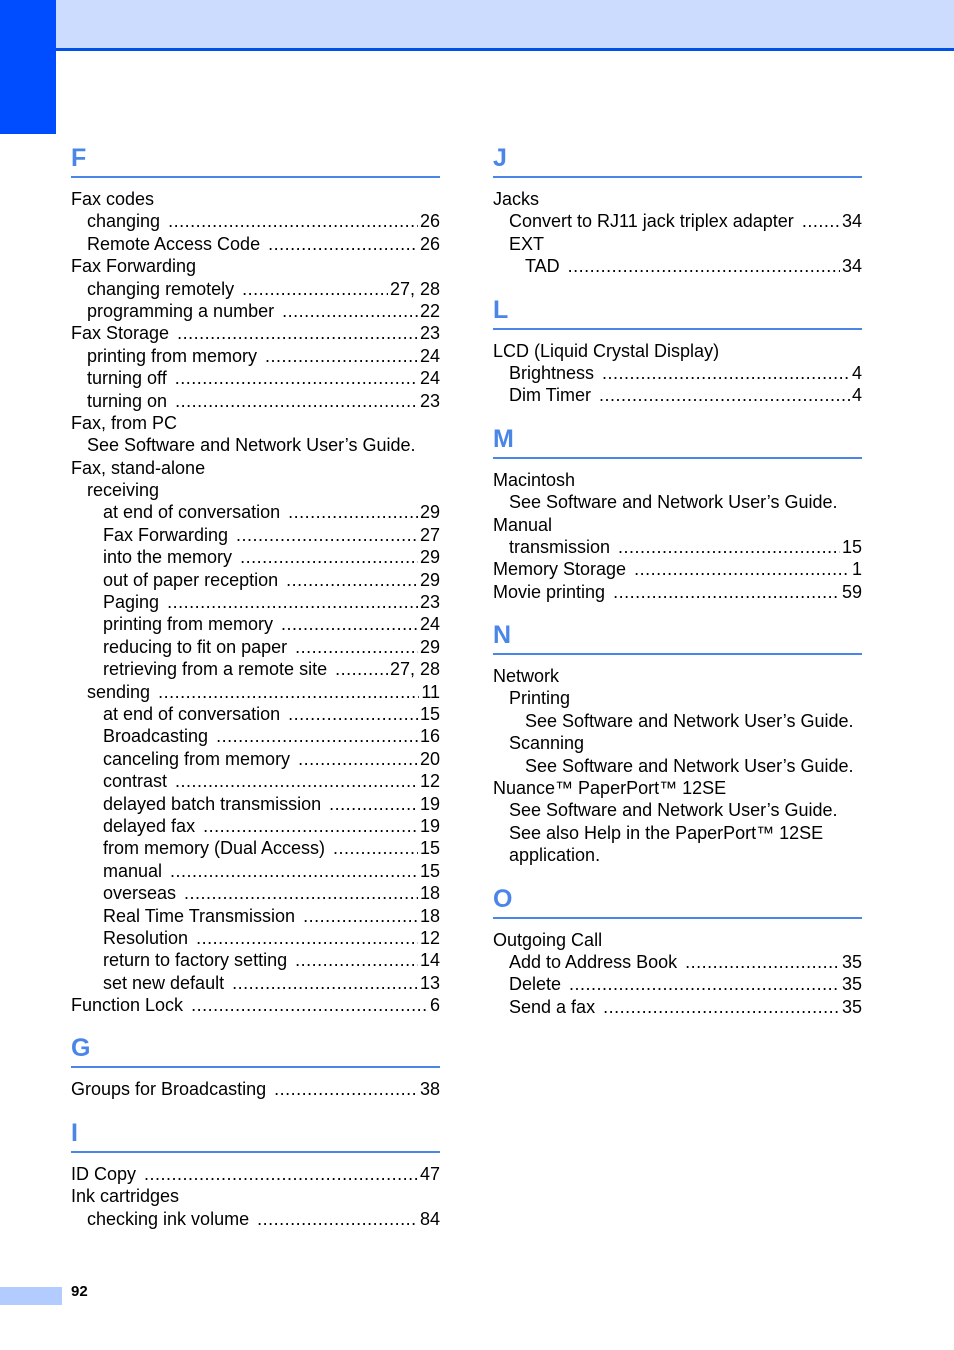 This screenshot has height=1350, width=954. What do you see at coordinates (430, 759) in the screenshot?
I see `page-reference-link: 20` at bounding box center [430, 759].